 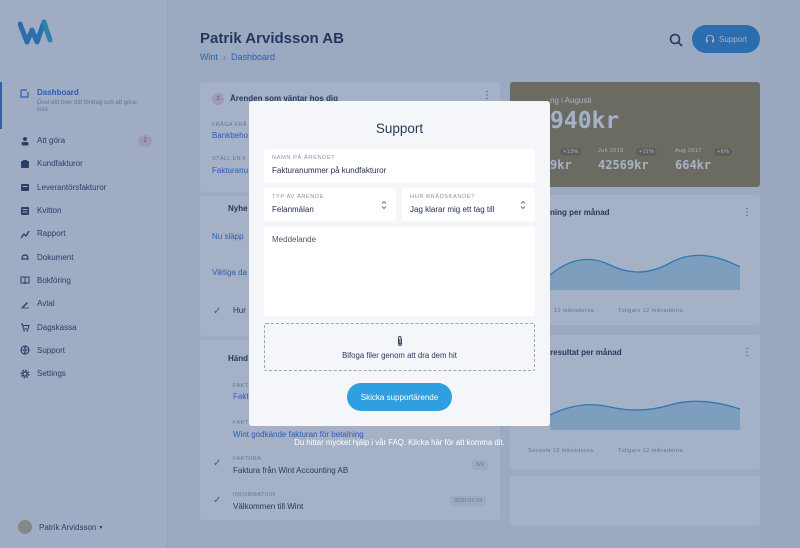 I want to click on paperclip-icon, so click(x=400, y=341).